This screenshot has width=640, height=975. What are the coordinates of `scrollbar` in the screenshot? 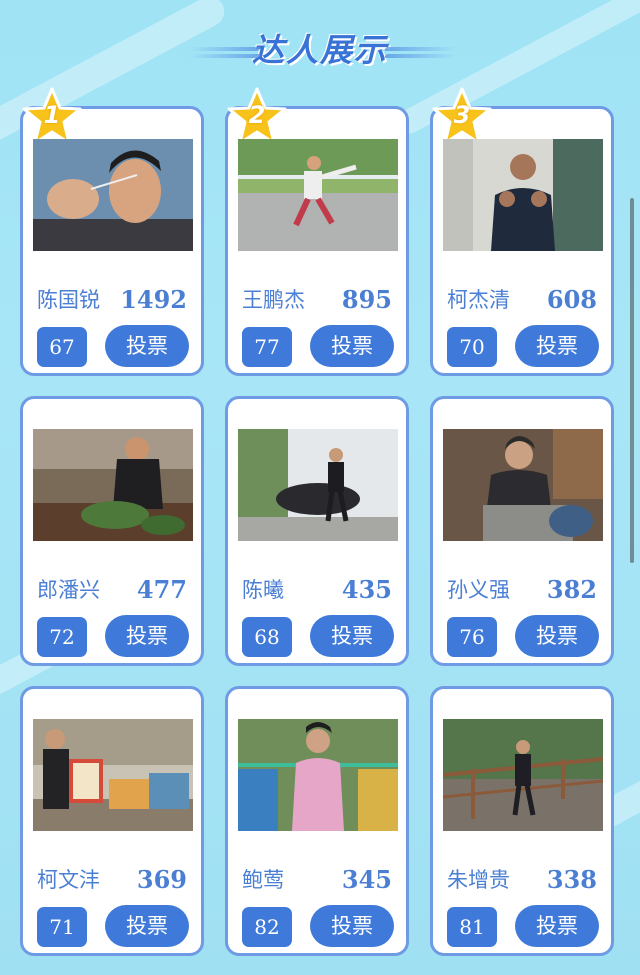 It's located at (632, 380).